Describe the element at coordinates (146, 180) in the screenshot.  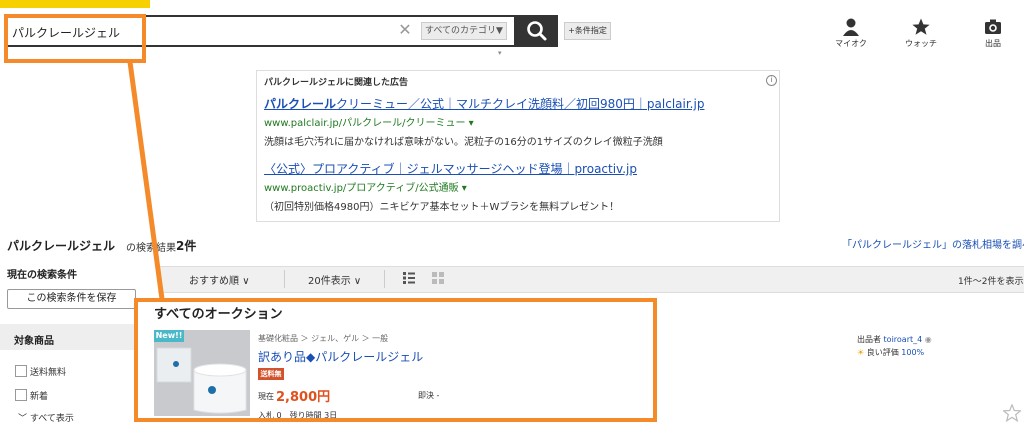
I see `highlight-connector` at that location.